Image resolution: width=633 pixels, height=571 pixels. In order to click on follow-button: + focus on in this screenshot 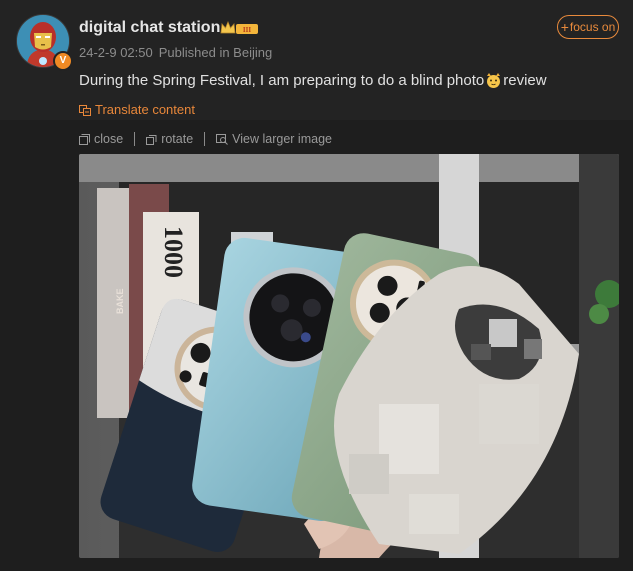, I will do `click(588, 27)`.